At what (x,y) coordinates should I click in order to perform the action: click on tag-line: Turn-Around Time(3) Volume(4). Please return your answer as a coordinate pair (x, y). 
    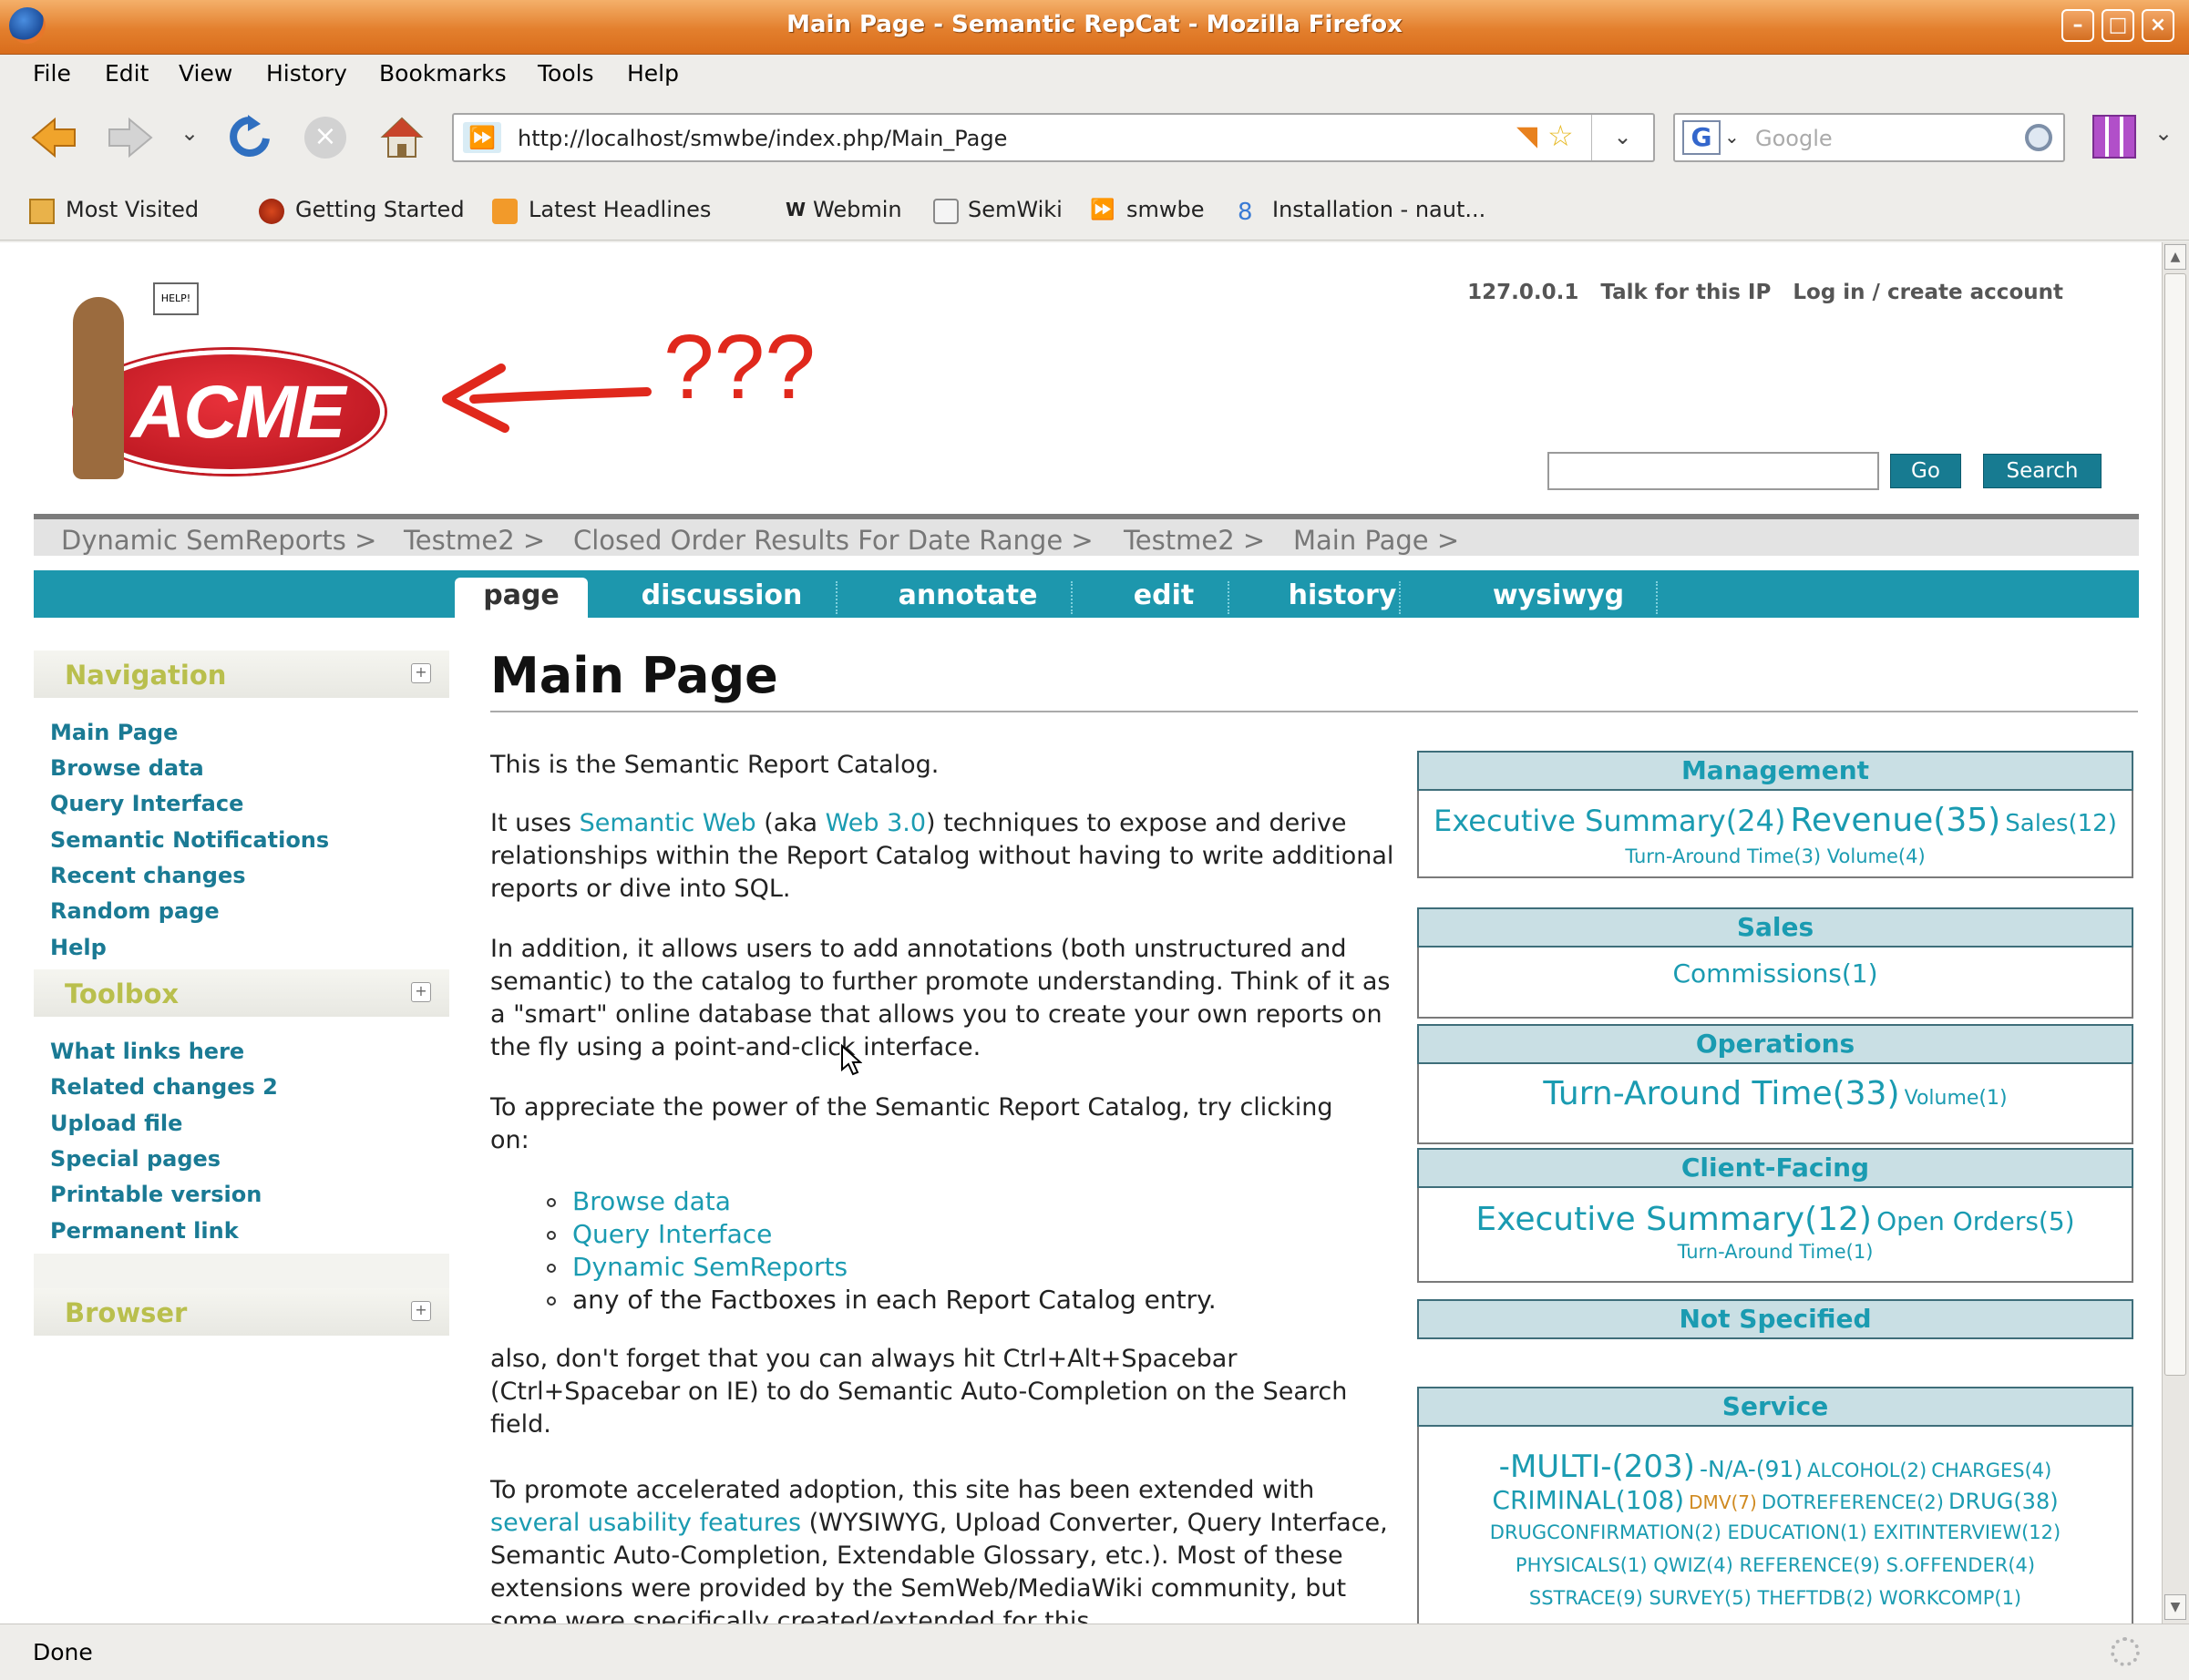
    Looking at the image, I should click on (1775, 856).